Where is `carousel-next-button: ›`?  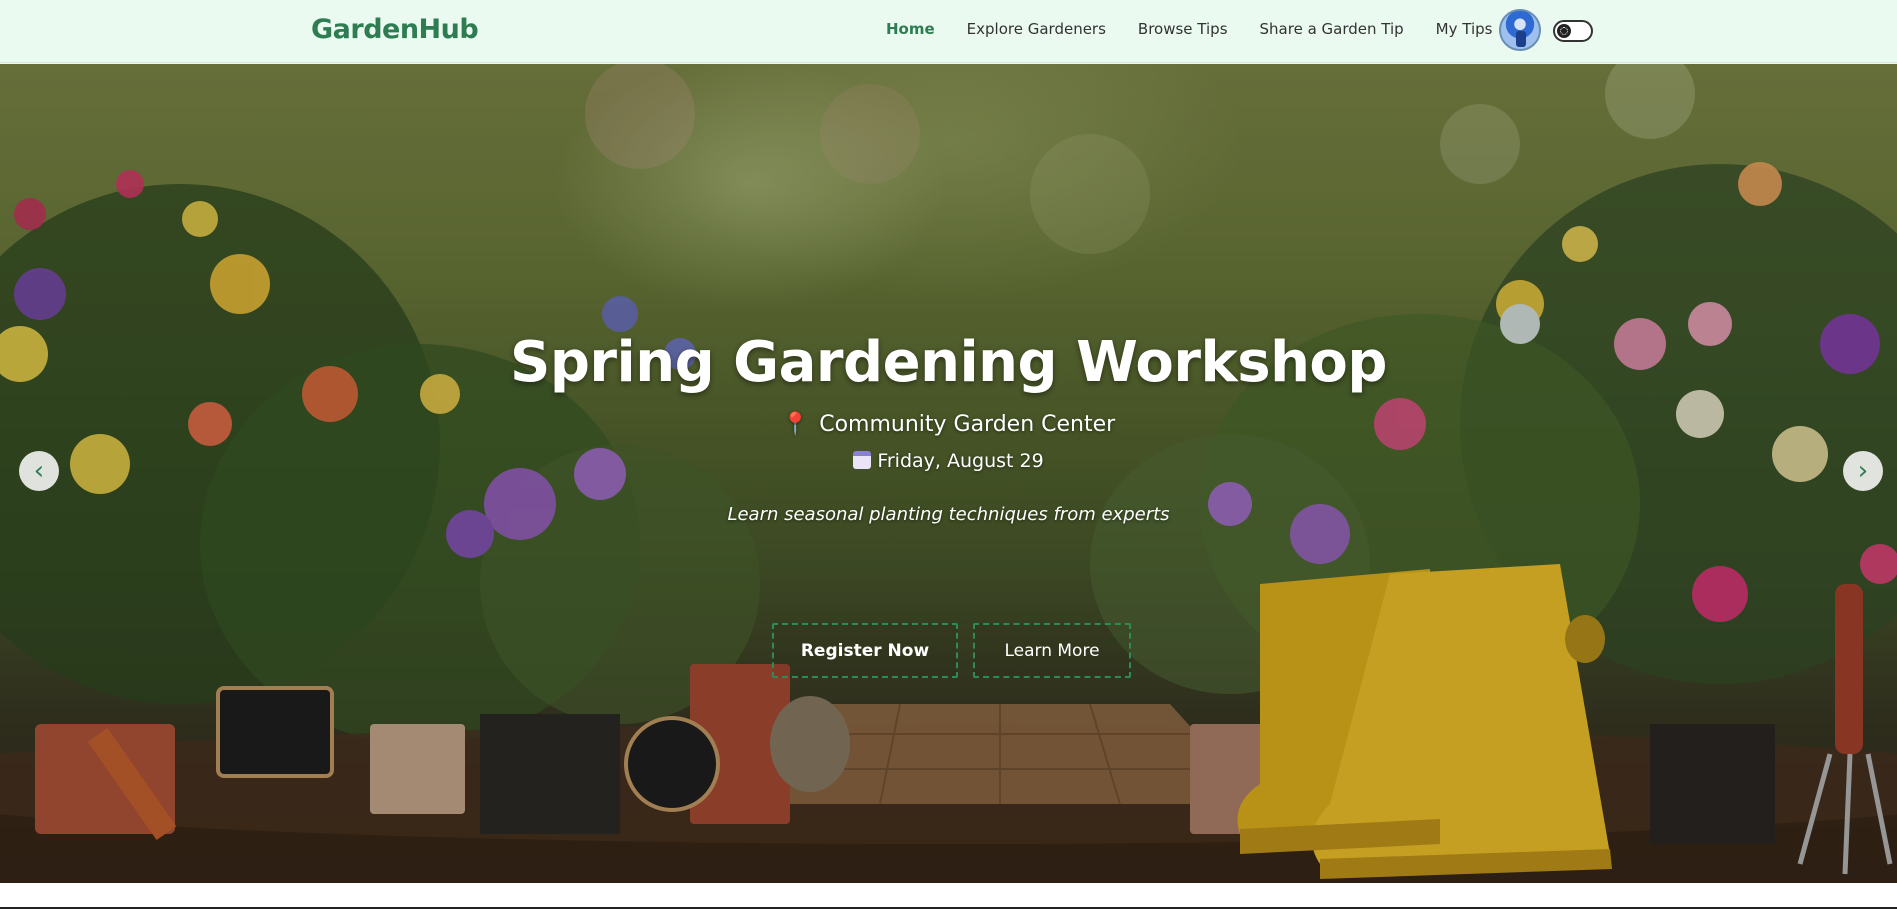
carousel-next-button: › is located at coordinates (1863, 471).